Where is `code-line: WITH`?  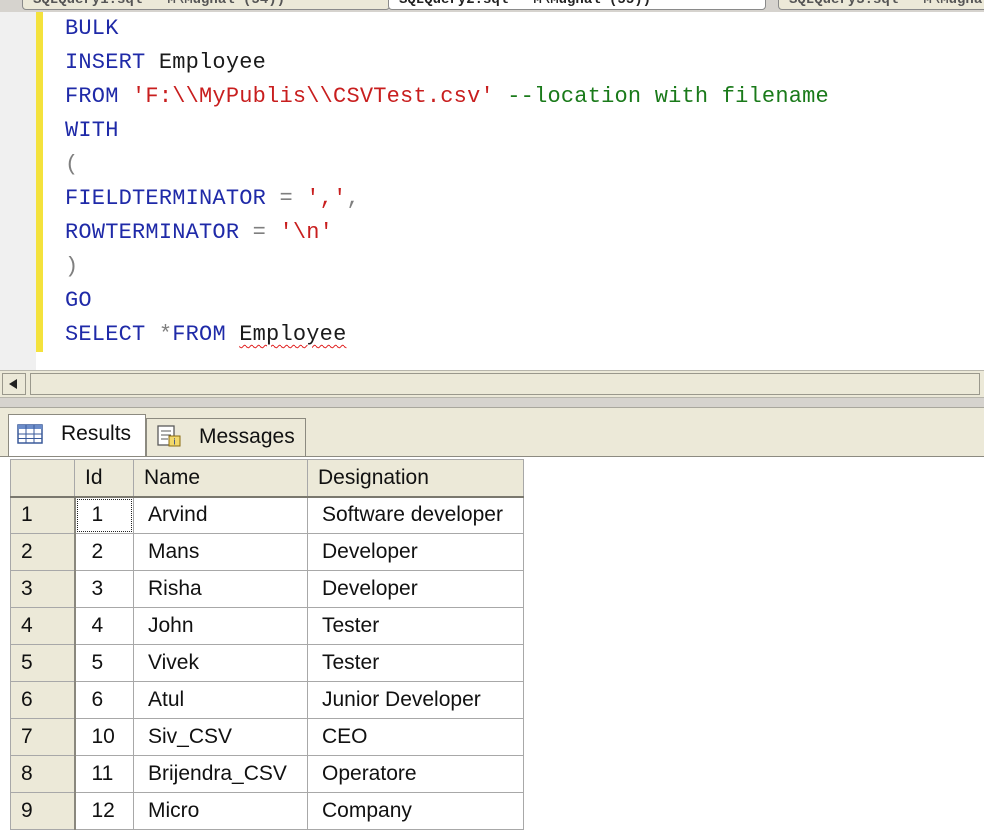
code-line: WITH is located at coordinates (447, 135).